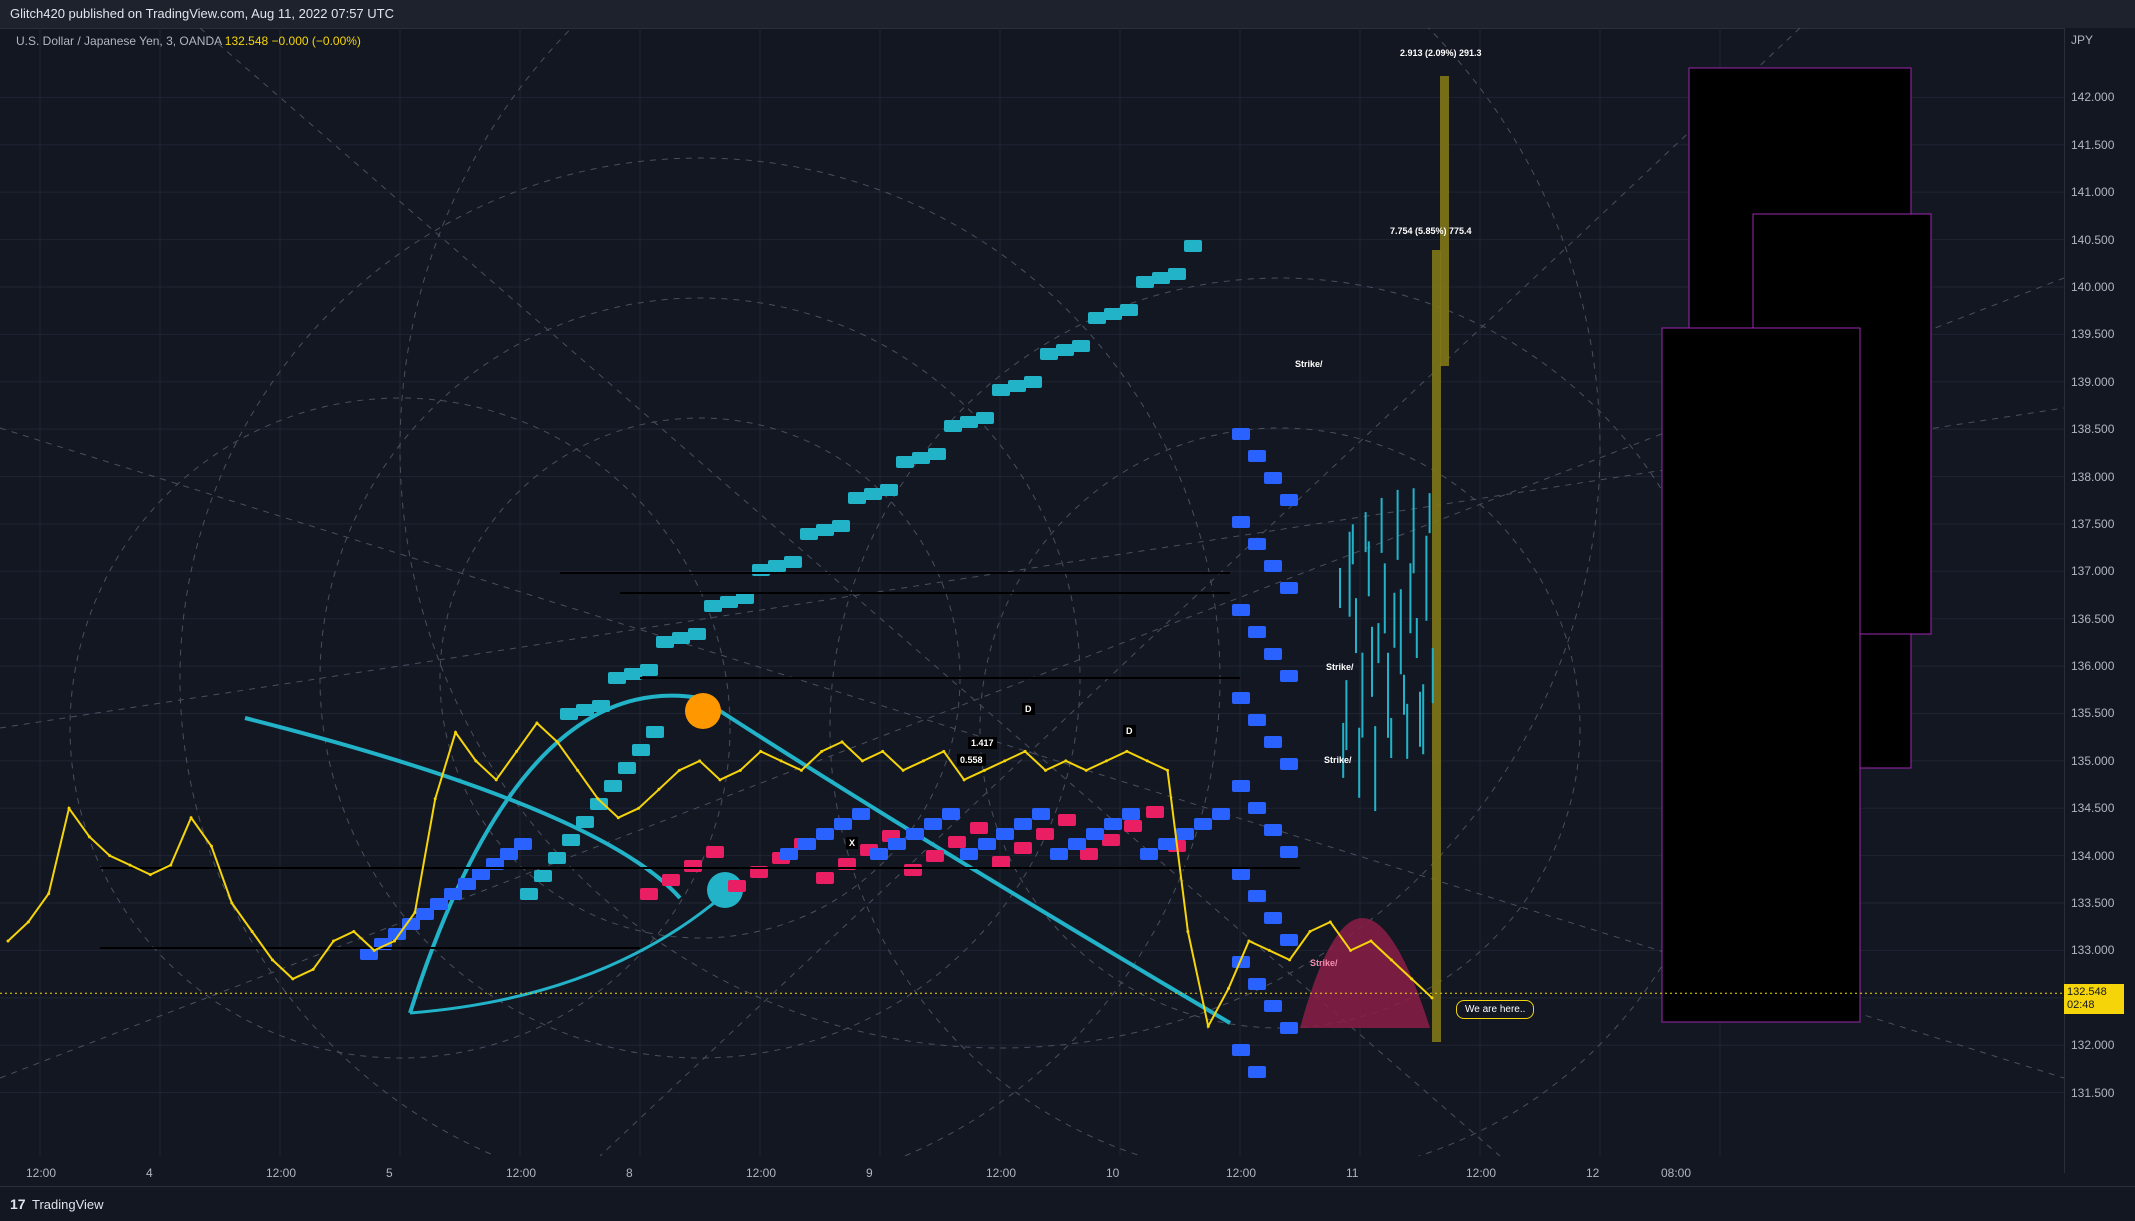 This screenshot has width=2135, height=1221. What do you see at coordinates (2093, 381) in the screenshot?
I see `price-tick-label: 139.000` at bounding box center [2093, 381].